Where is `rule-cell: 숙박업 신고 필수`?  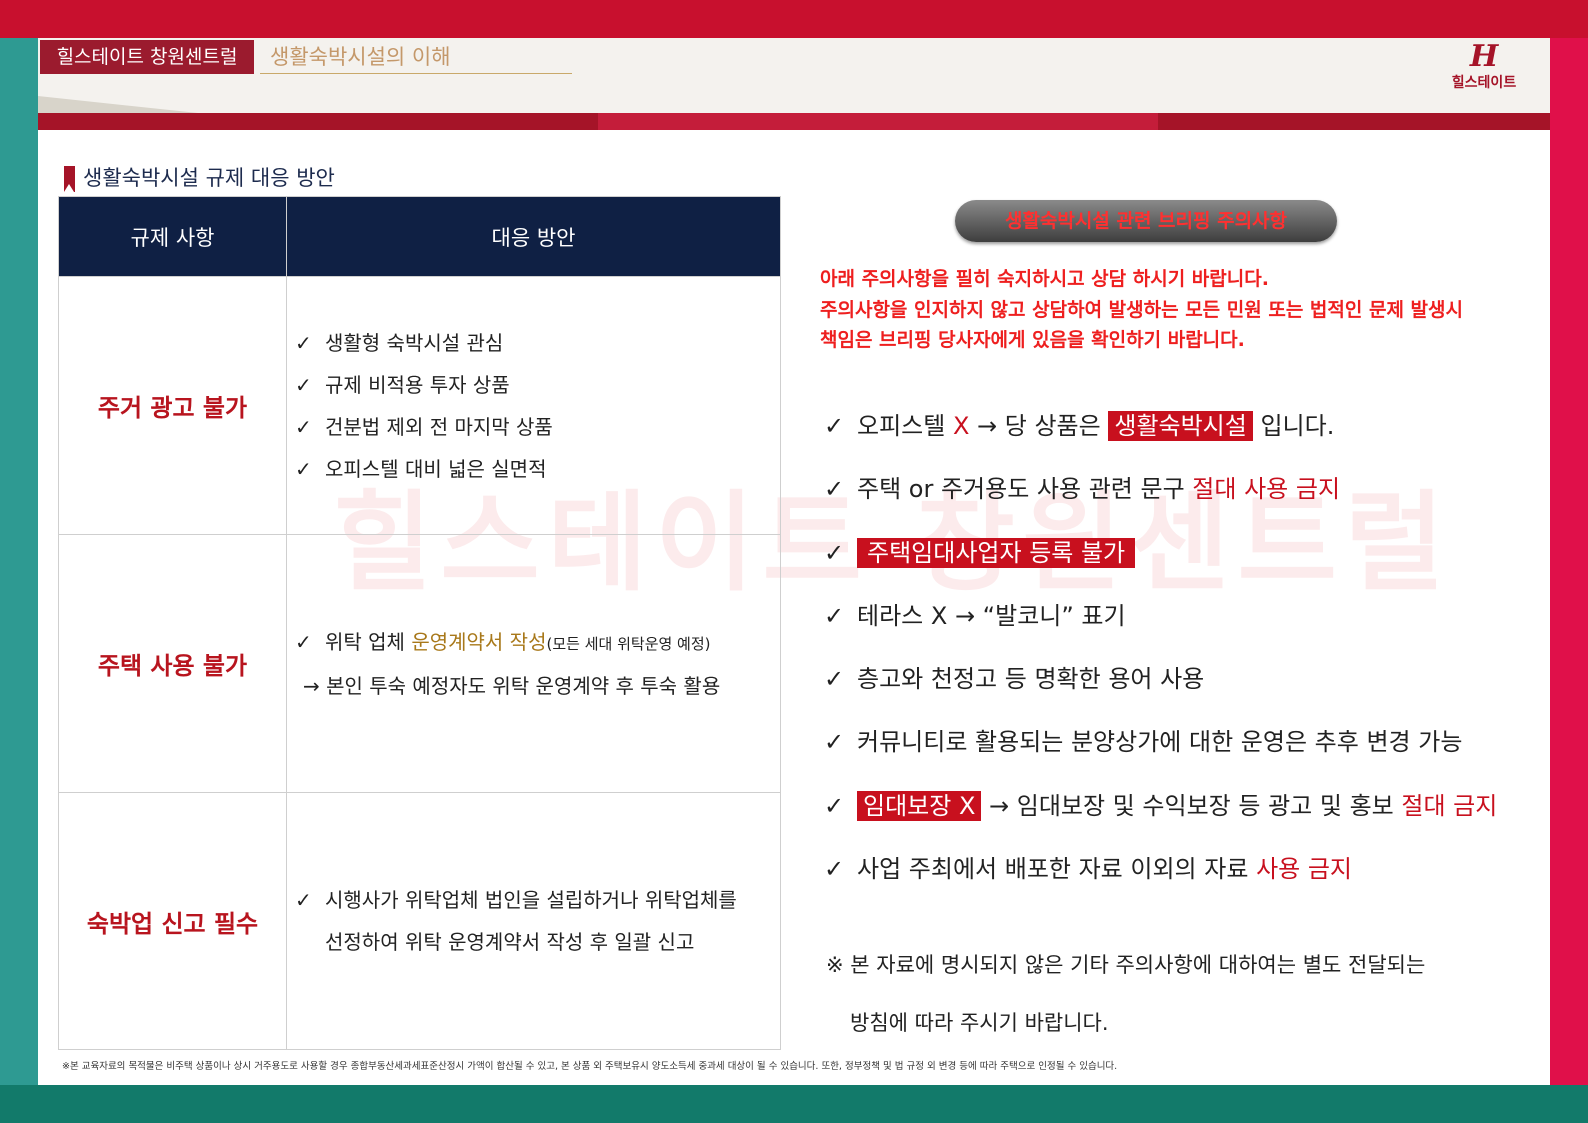 rule-cell: 숙박업 신고 필수 is located at coordinates (172, 921).